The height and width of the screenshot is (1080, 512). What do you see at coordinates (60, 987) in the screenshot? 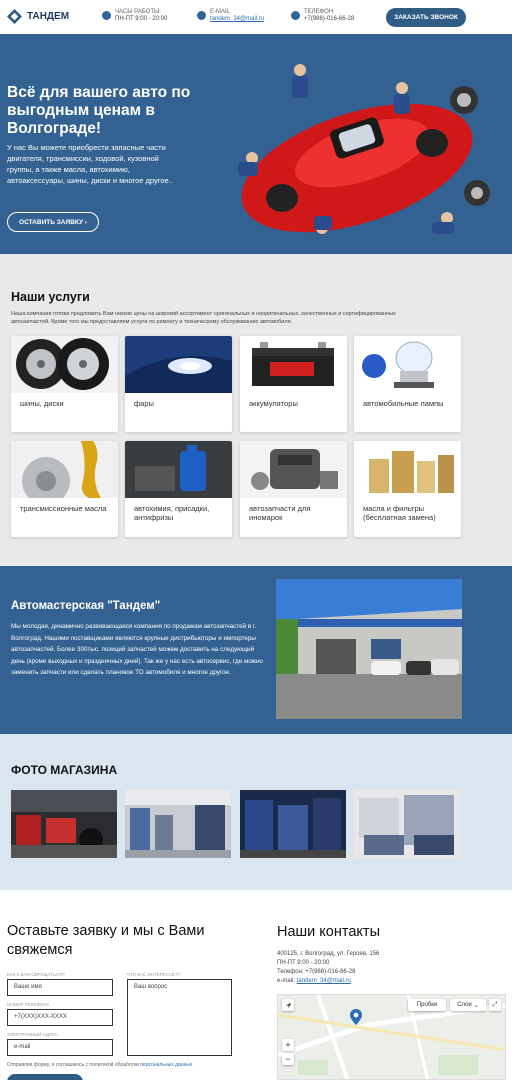
I see `name-input: Ваше имя` at bounding box center [60, 987].